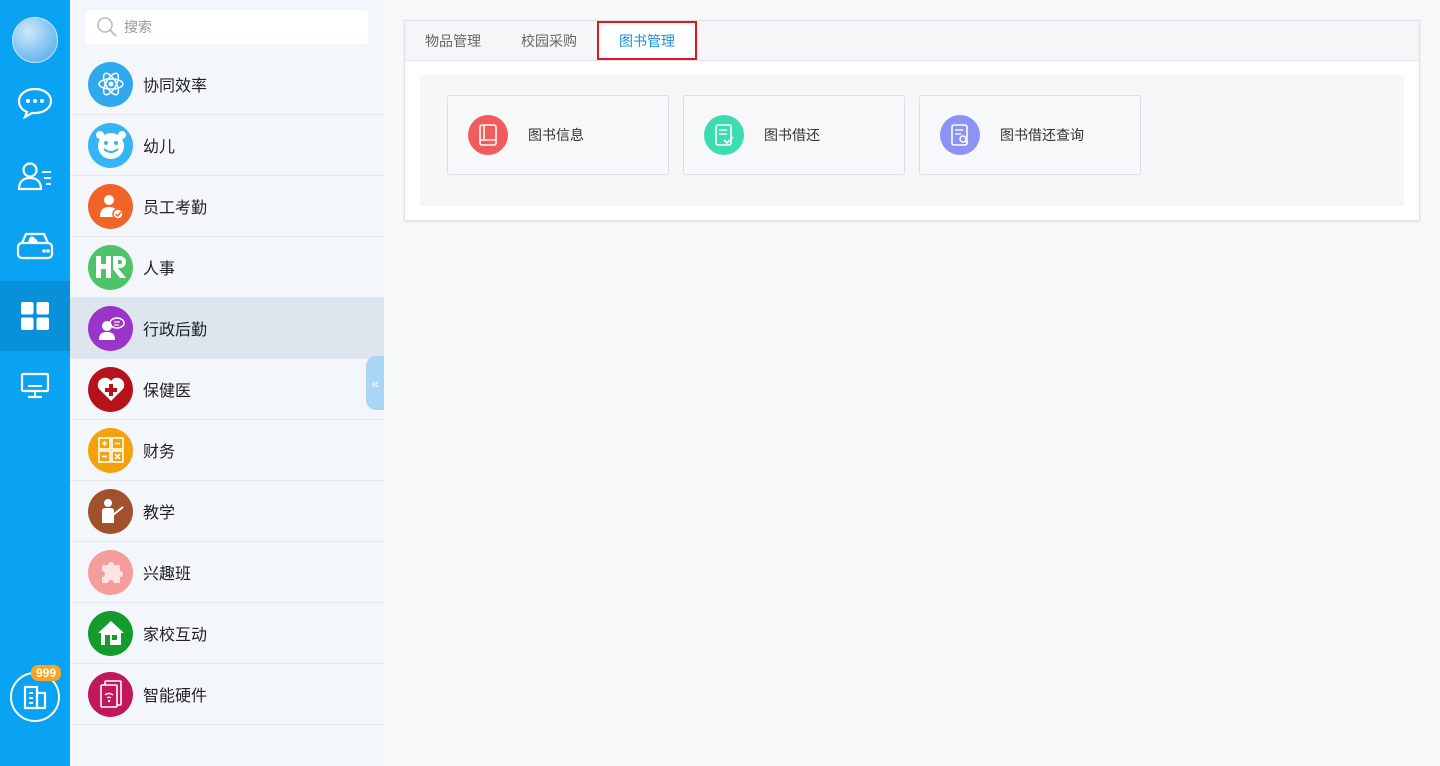  I want to click on smiley-icon, so click(110, 145).